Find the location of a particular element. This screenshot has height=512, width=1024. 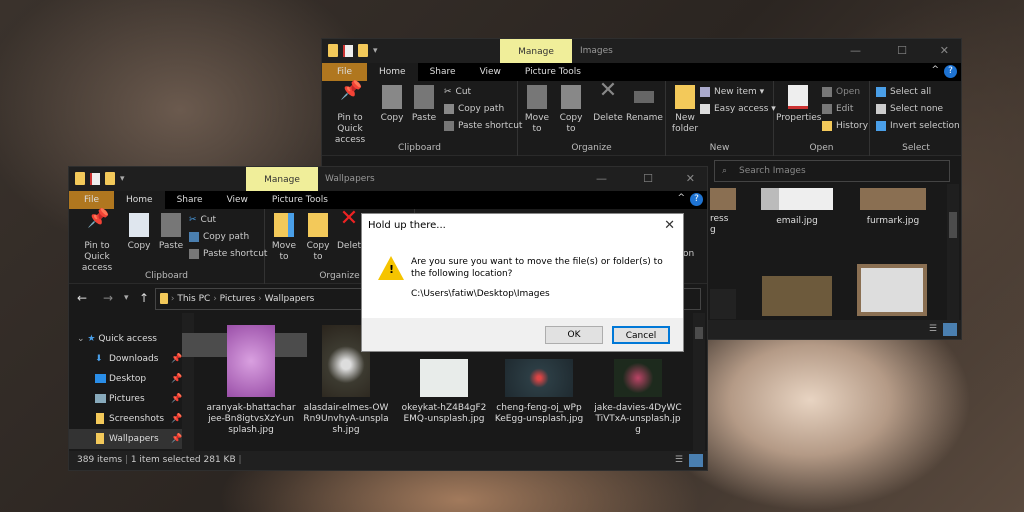

quick-access-toolbar: ▾ is located at coordinates (100, 178).